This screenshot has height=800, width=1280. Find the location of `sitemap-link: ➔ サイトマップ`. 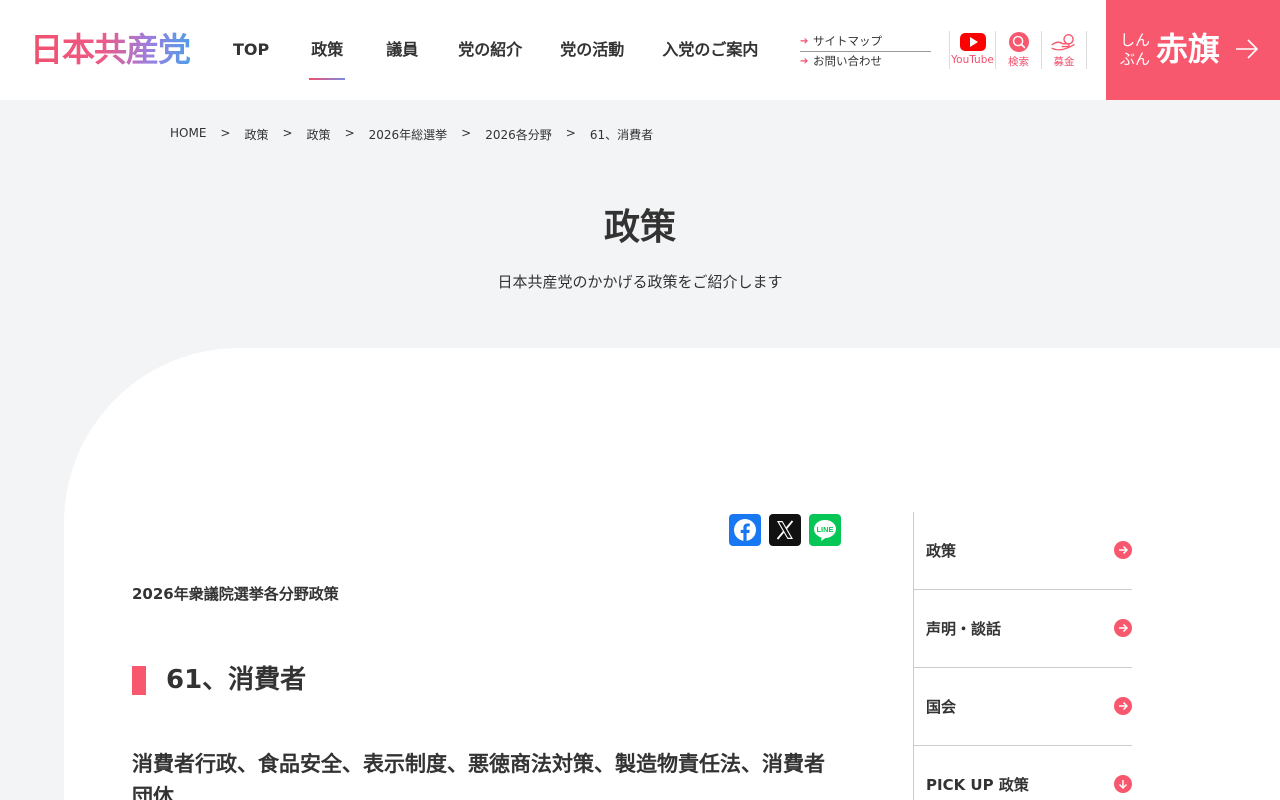

sitemap-link: ➔ サイトマップ is located at coordinates (865, 42).